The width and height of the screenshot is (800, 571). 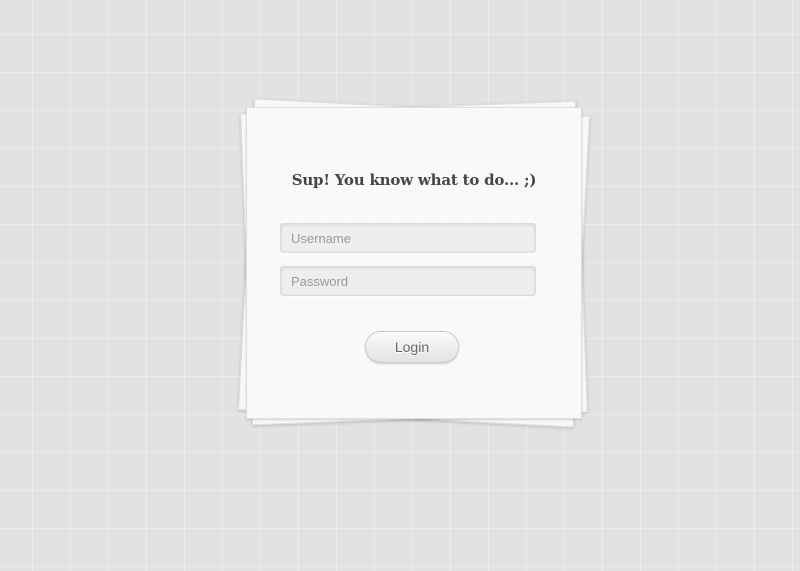 What do you see at coordinates (408, 238) in the screenshot?
I see `username-field` at bounding box center [408, 238].